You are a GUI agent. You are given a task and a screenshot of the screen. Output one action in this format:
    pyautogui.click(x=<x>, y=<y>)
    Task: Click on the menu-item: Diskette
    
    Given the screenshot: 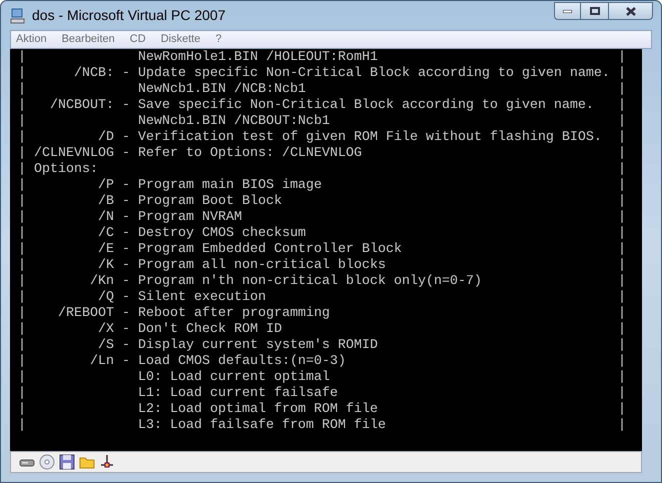 What is the action you would take?
    pyautogui.click(x=180, y=39)
    